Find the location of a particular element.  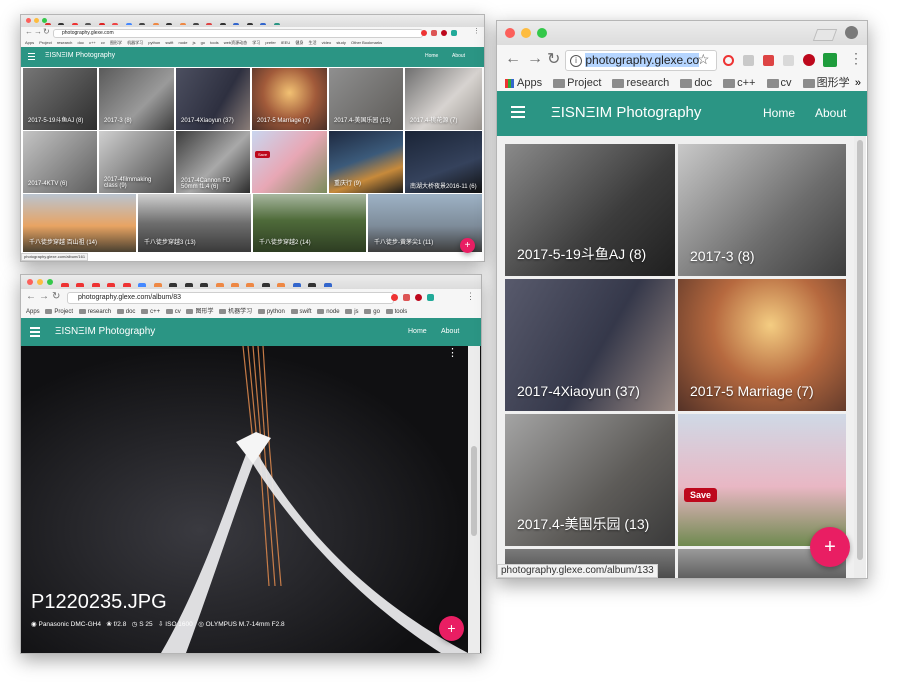

bookmark-item: tools is located at coordinates (214, 43).